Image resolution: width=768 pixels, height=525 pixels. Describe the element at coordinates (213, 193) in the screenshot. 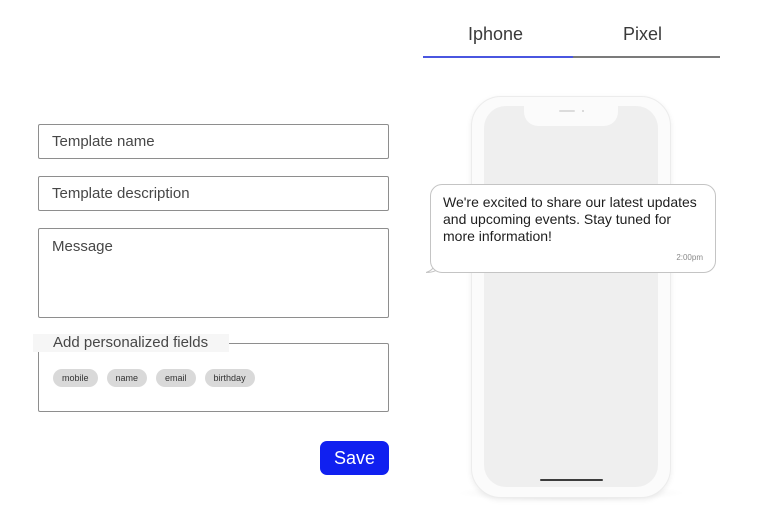

I see `template-description-input` at that location.